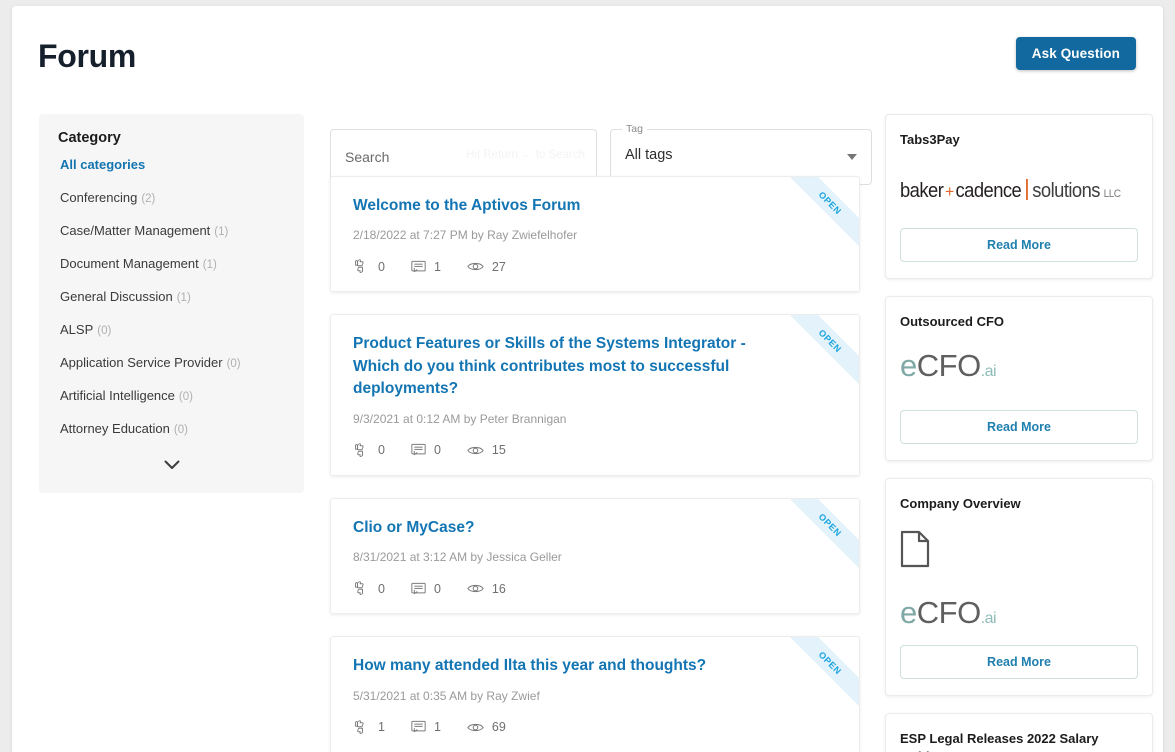 The image size is (1175, 752). Describe the element at coordinates (560, 528) in the screenshot. I see `post-title: Clio or MyCase?` at that location.